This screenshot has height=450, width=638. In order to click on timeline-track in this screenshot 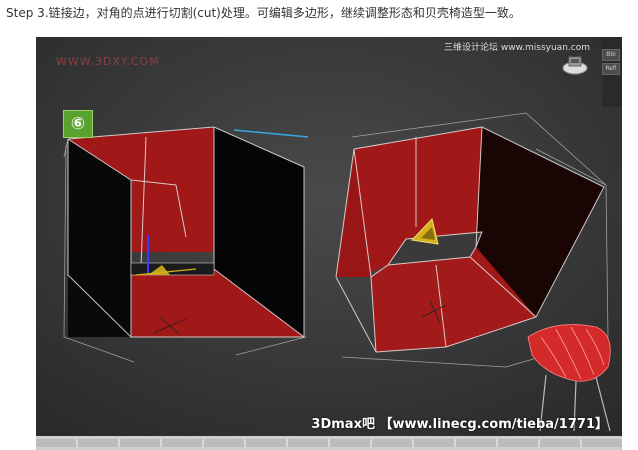, I will do `click(329, 443)`.